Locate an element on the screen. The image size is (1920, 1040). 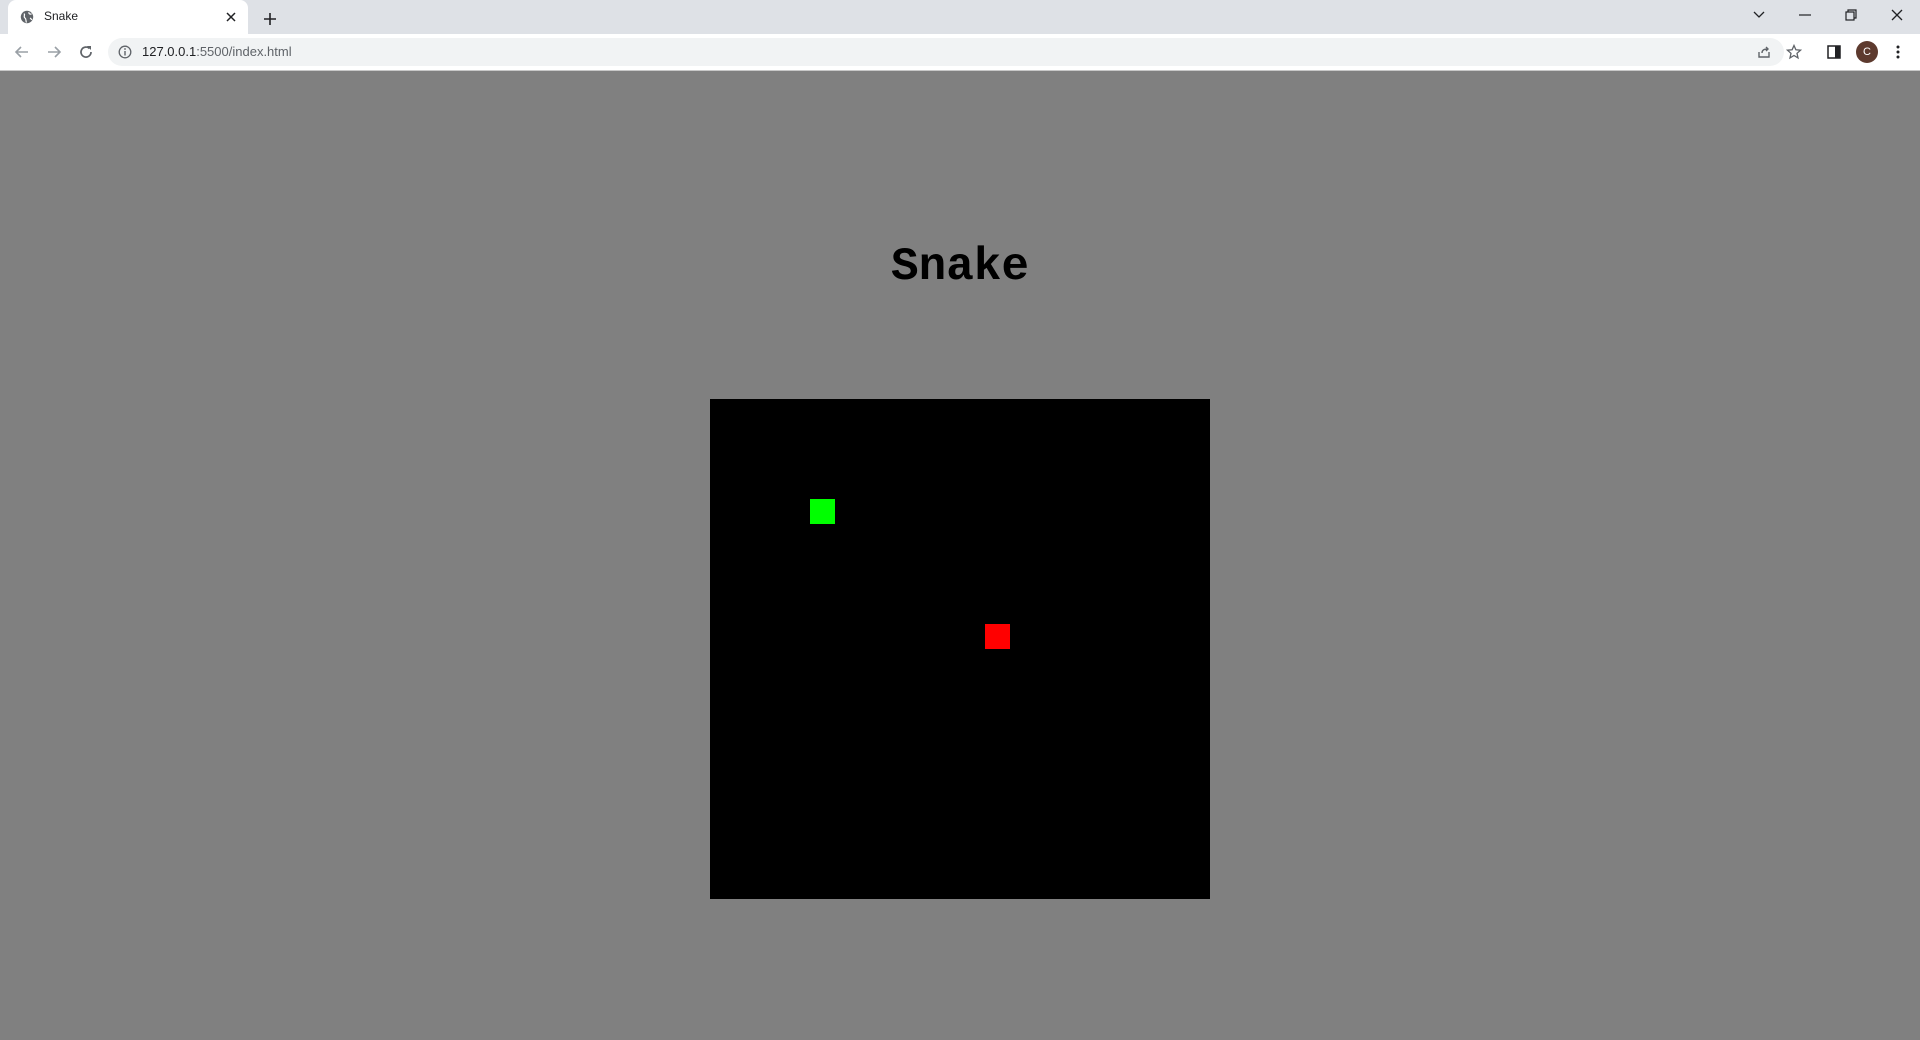
back-arrow-icon is located at coordinates (22, 52).